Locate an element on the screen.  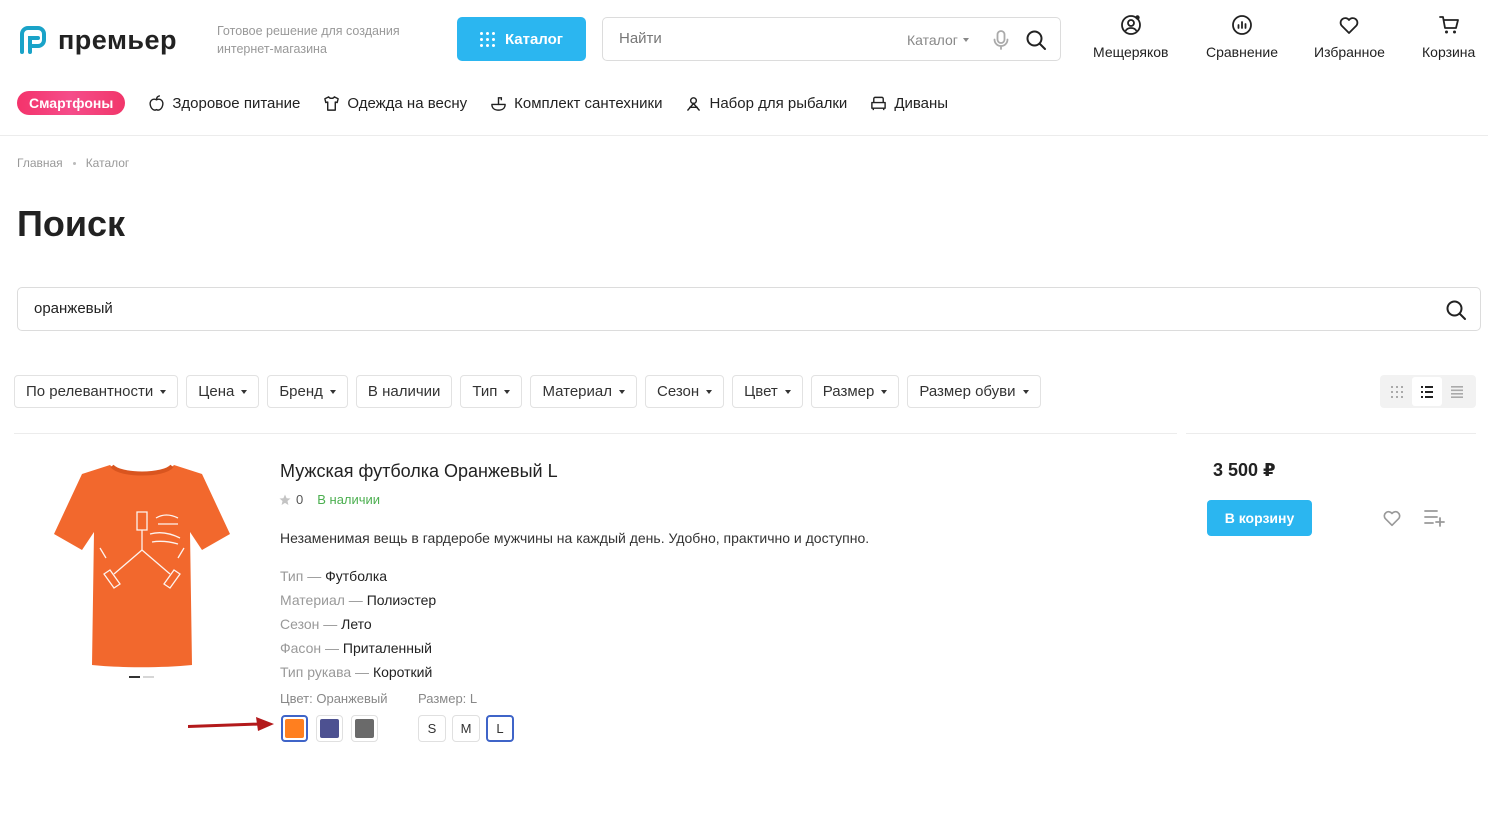
cart-link: Корзина is located at coordinates (1448, 37).